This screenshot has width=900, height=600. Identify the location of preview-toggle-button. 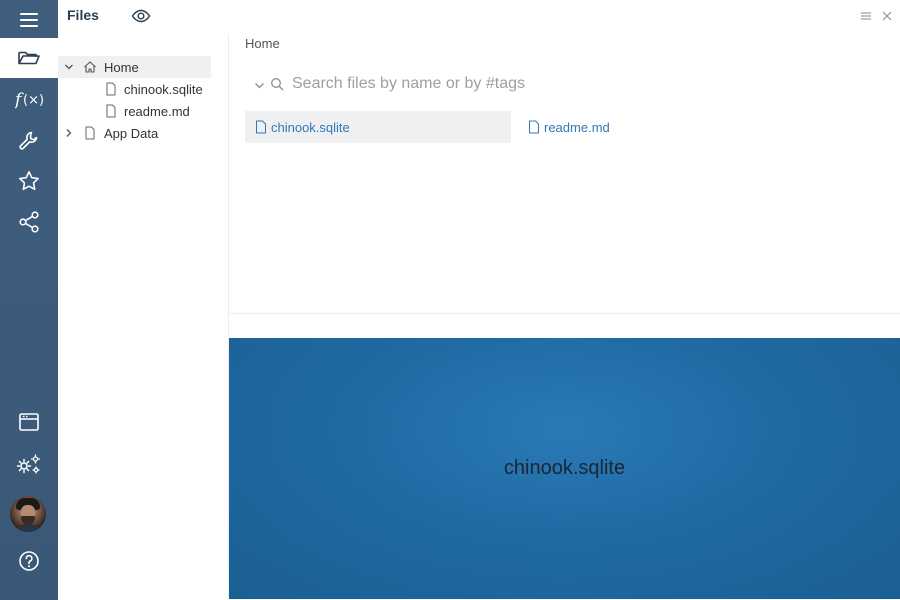
(141, 16).